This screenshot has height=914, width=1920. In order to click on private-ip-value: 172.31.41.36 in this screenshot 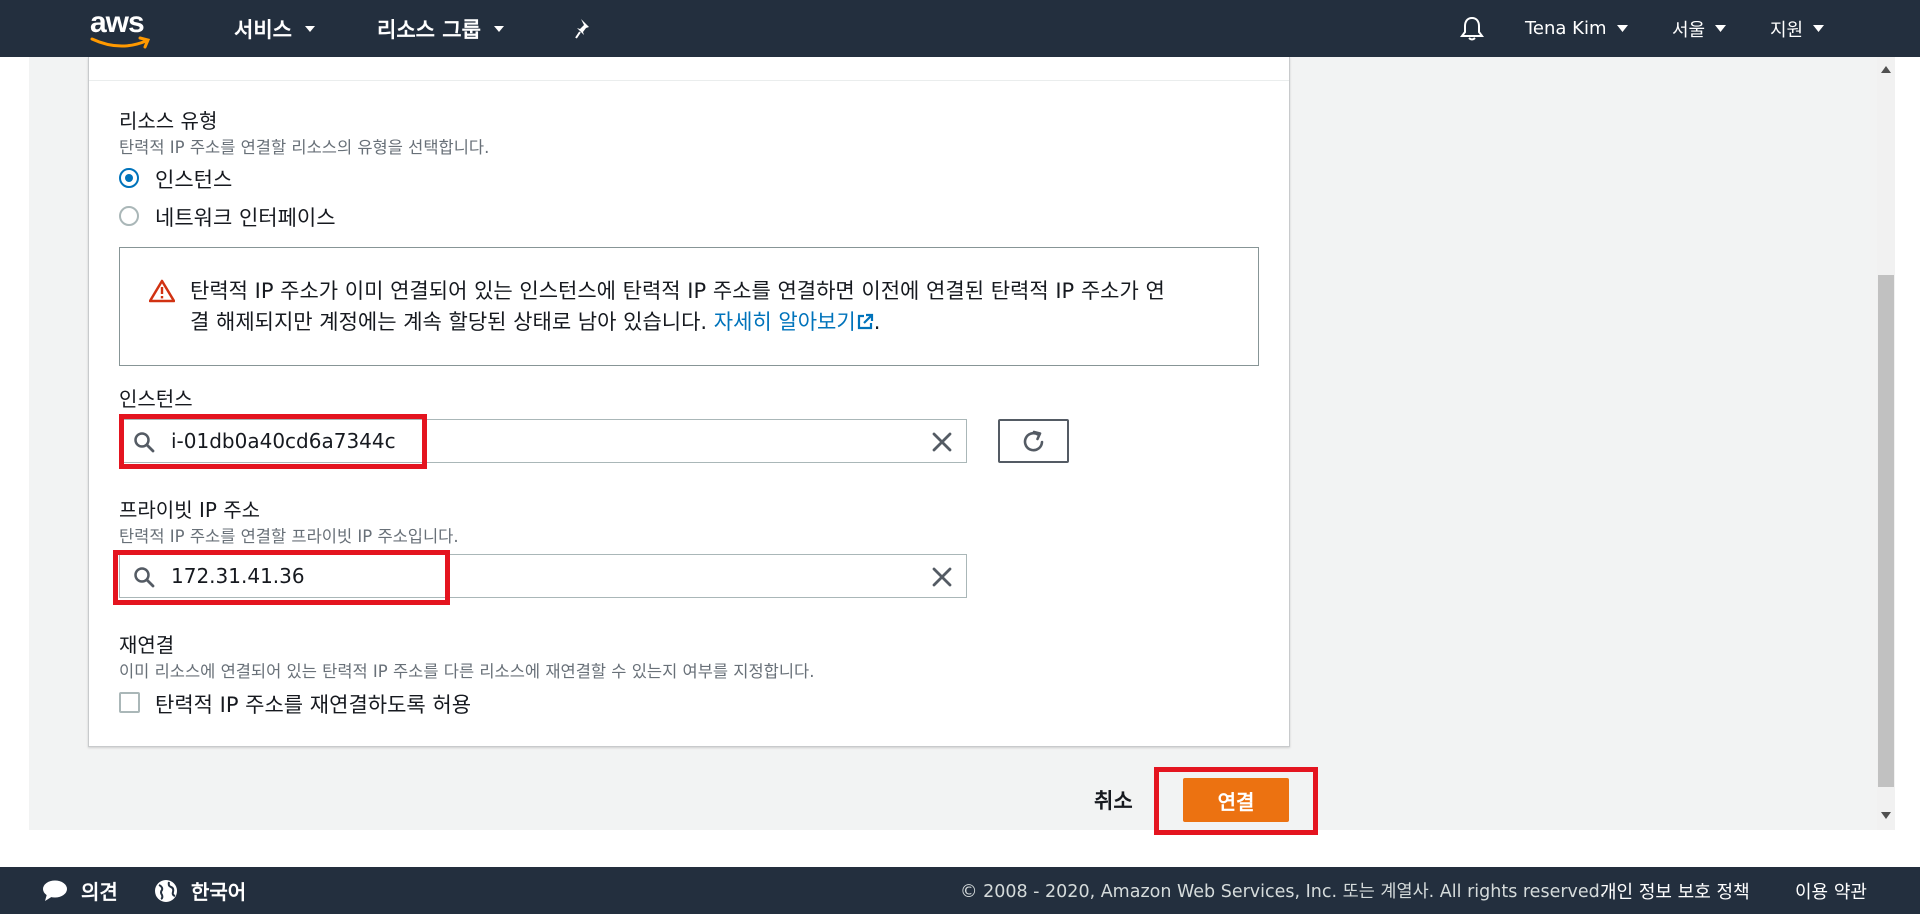, I will do `click(238, 576)`.